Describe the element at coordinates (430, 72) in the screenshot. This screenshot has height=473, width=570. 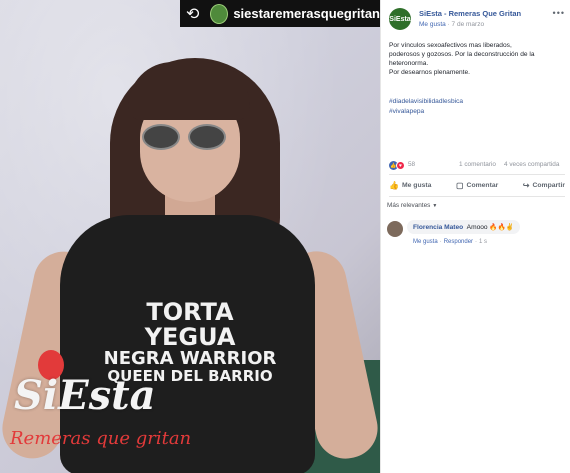
I see `post-paragraph: Por desearnos plenamente.` at that location.